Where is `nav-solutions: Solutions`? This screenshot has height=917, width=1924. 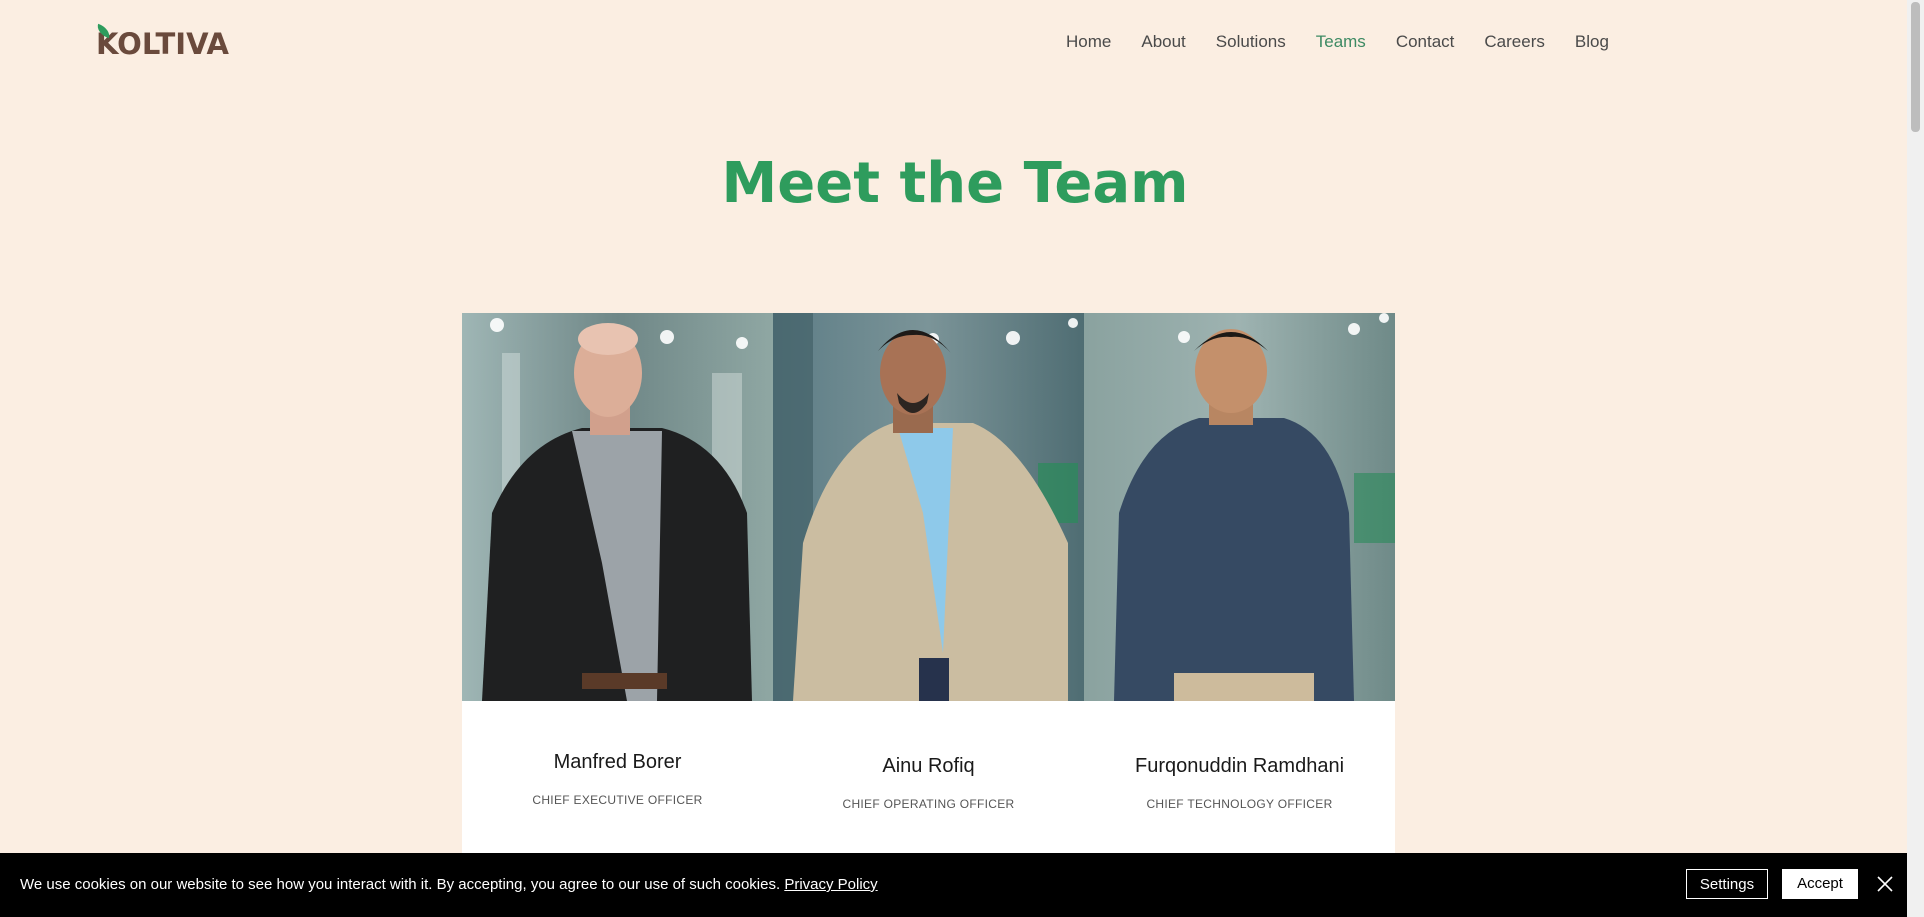 nav-solutions: Solutions is located at coordinates (1251, 42).